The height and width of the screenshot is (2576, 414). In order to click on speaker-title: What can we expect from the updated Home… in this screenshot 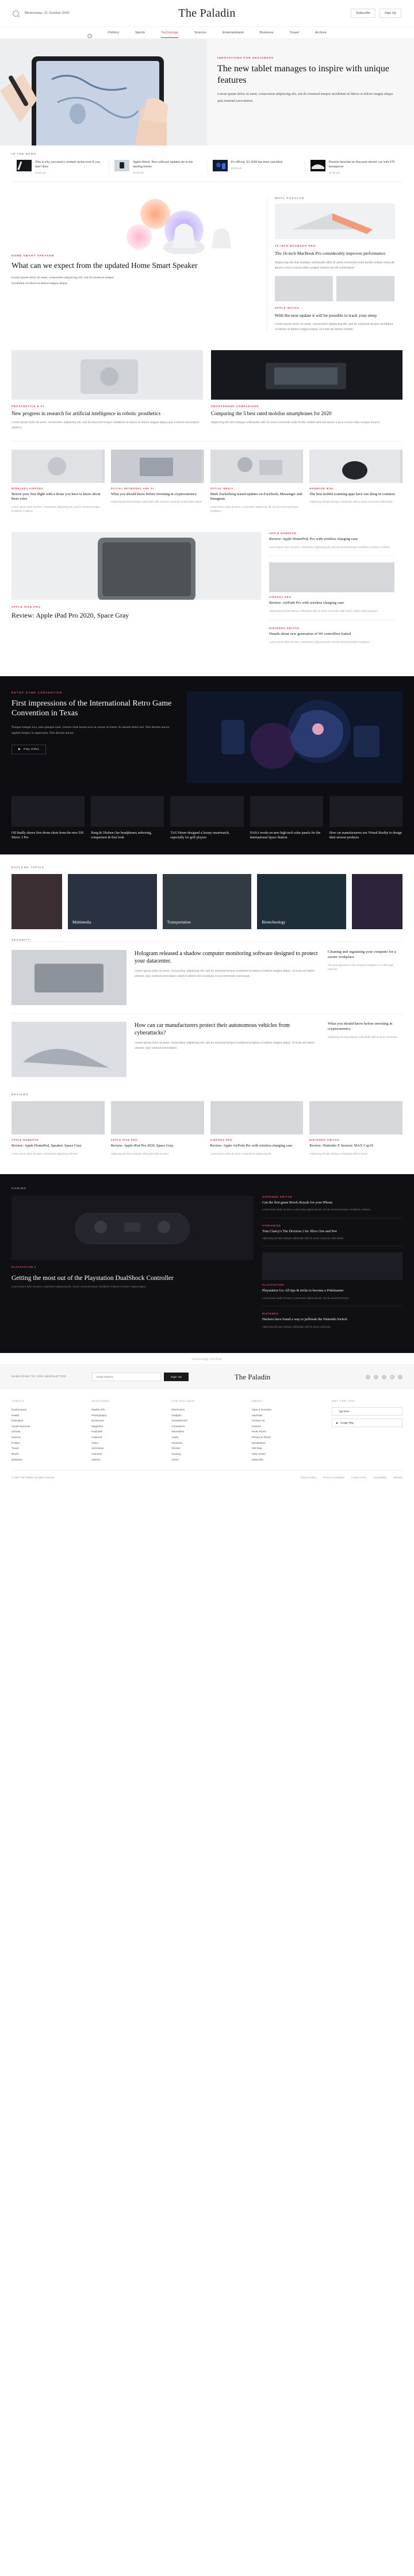, I will do `click(135, 266)`.